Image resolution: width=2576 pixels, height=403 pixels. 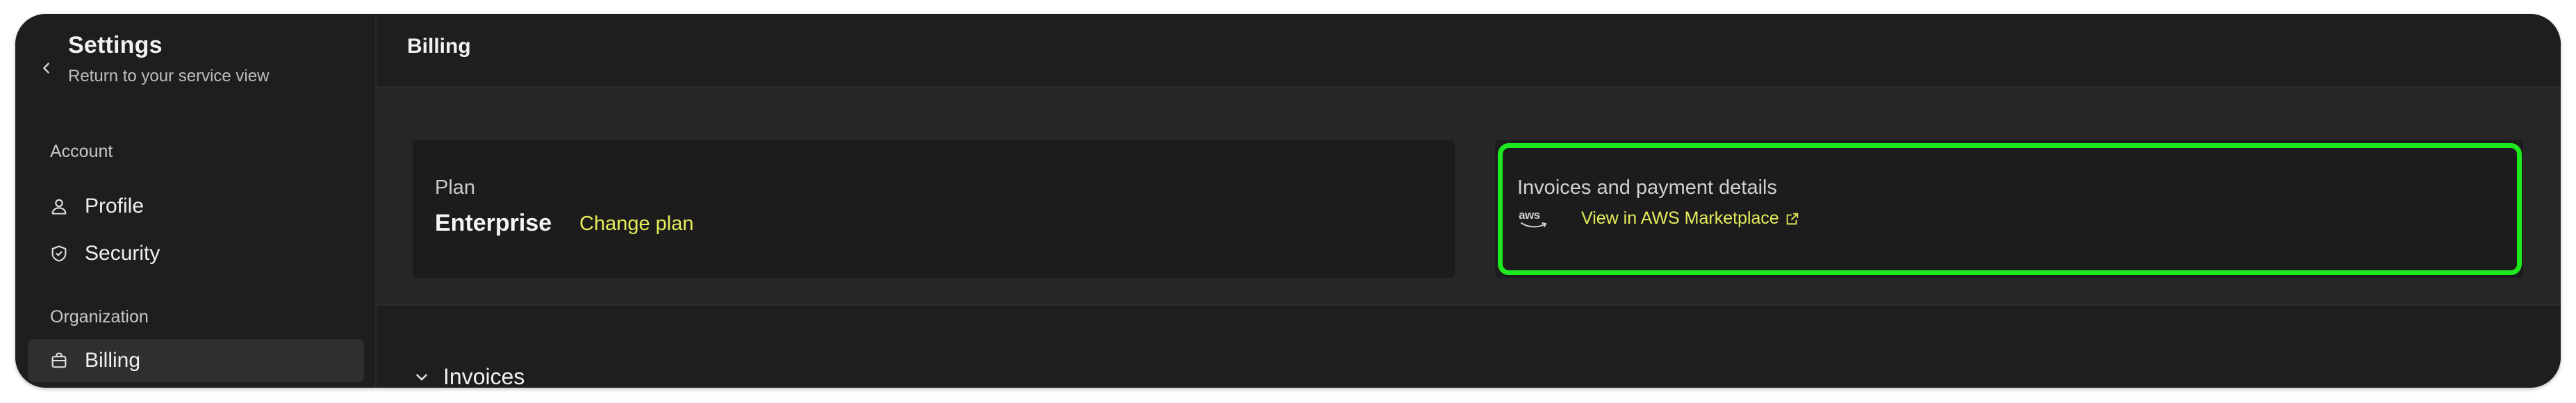 I want to click on billing-icon, so click(x=59, y=360).